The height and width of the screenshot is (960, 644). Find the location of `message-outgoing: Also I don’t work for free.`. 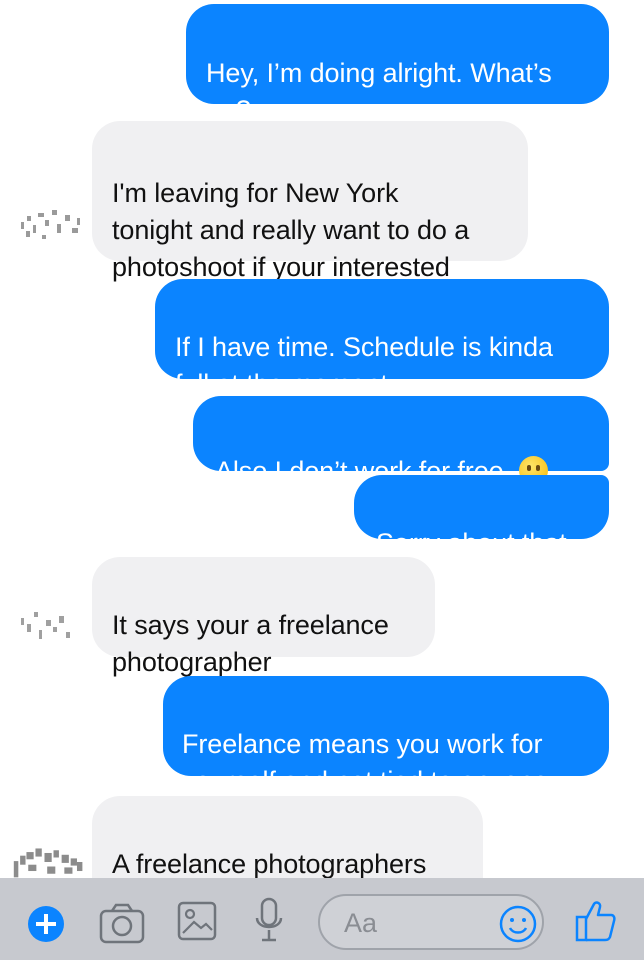

message-outgoing: Also I don’t work for free. is located at coordinates (401, 441).